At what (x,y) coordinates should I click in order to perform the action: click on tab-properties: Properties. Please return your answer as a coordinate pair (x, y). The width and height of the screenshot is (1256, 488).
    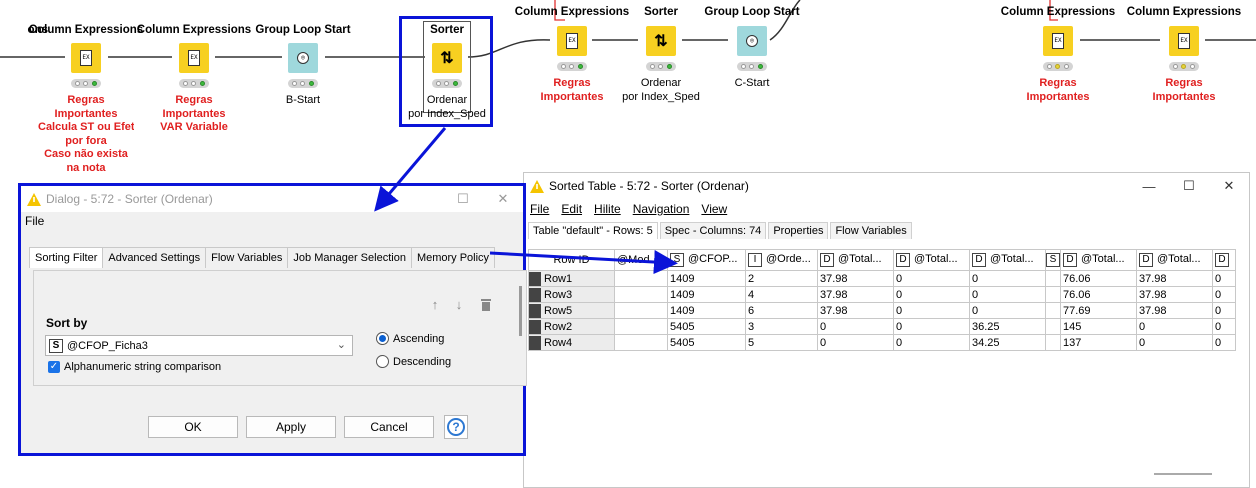
    Looking at the image, I should click on (798, 230).